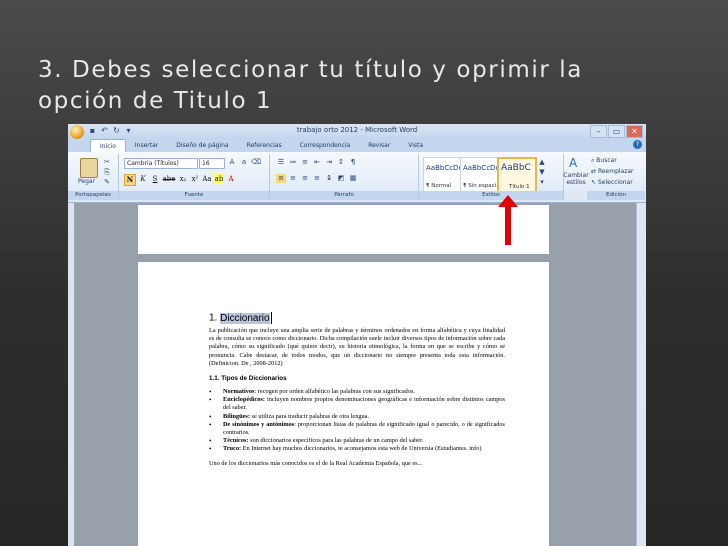  Describe the element at coordinates (215, 318) in the screenshot. I see `heading-number: 1.` at that location.